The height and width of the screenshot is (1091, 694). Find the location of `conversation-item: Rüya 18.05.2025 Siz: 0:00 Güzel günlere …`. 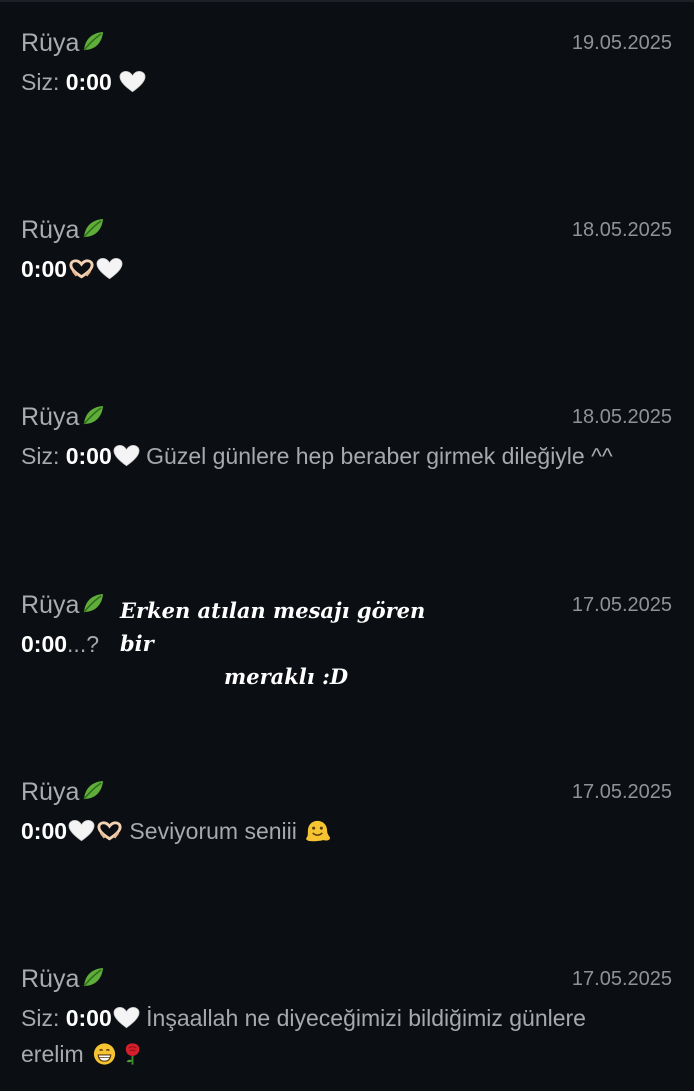

conversation-item: Rüya 18.05.2025 Siz: 0:00 Güzel günlere … is located at coordinates (347, 477).